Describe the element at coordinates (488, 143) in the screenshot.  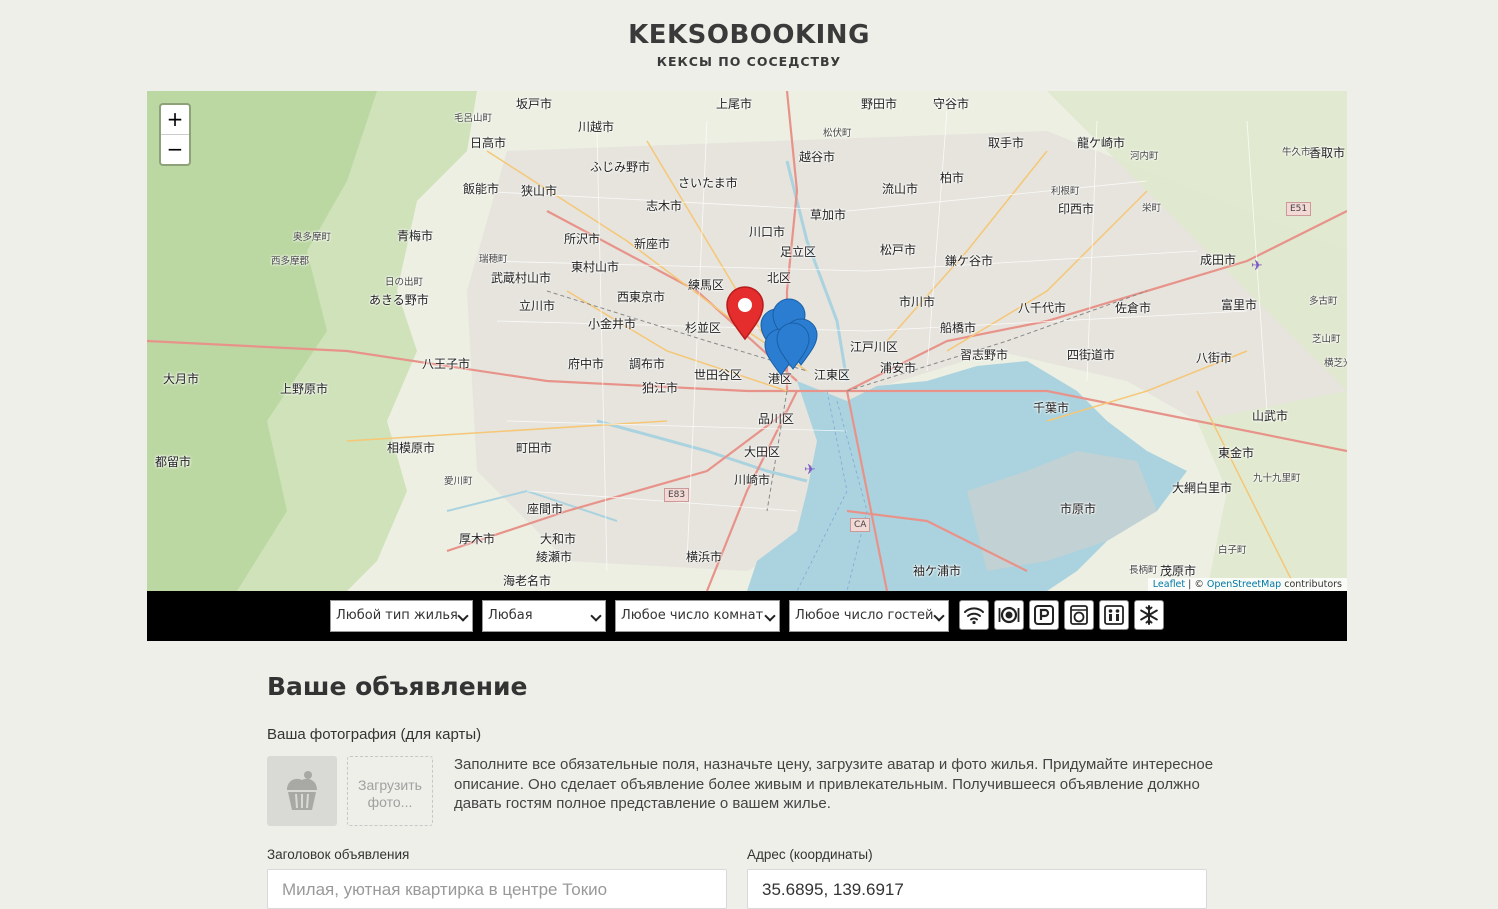
I see `map-place-label: 日高市` at that location.